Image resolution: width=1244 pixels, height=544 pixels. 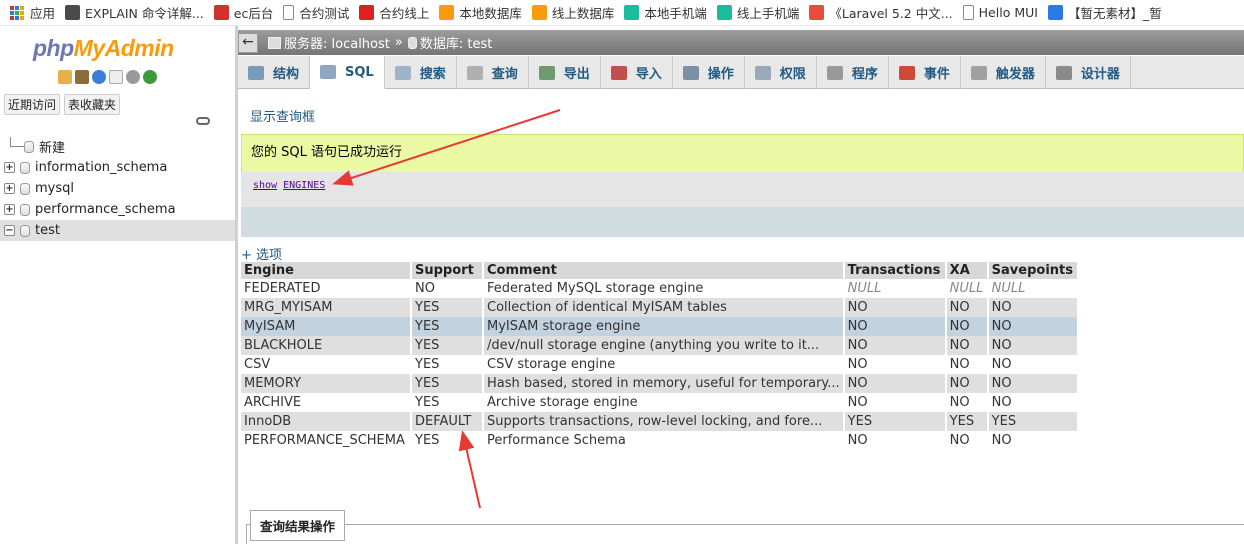 What do you see at coordinates (105, 209) in the screenshot?
I see `tree-item-label: performance_schema` at bounding box center [105, 209].